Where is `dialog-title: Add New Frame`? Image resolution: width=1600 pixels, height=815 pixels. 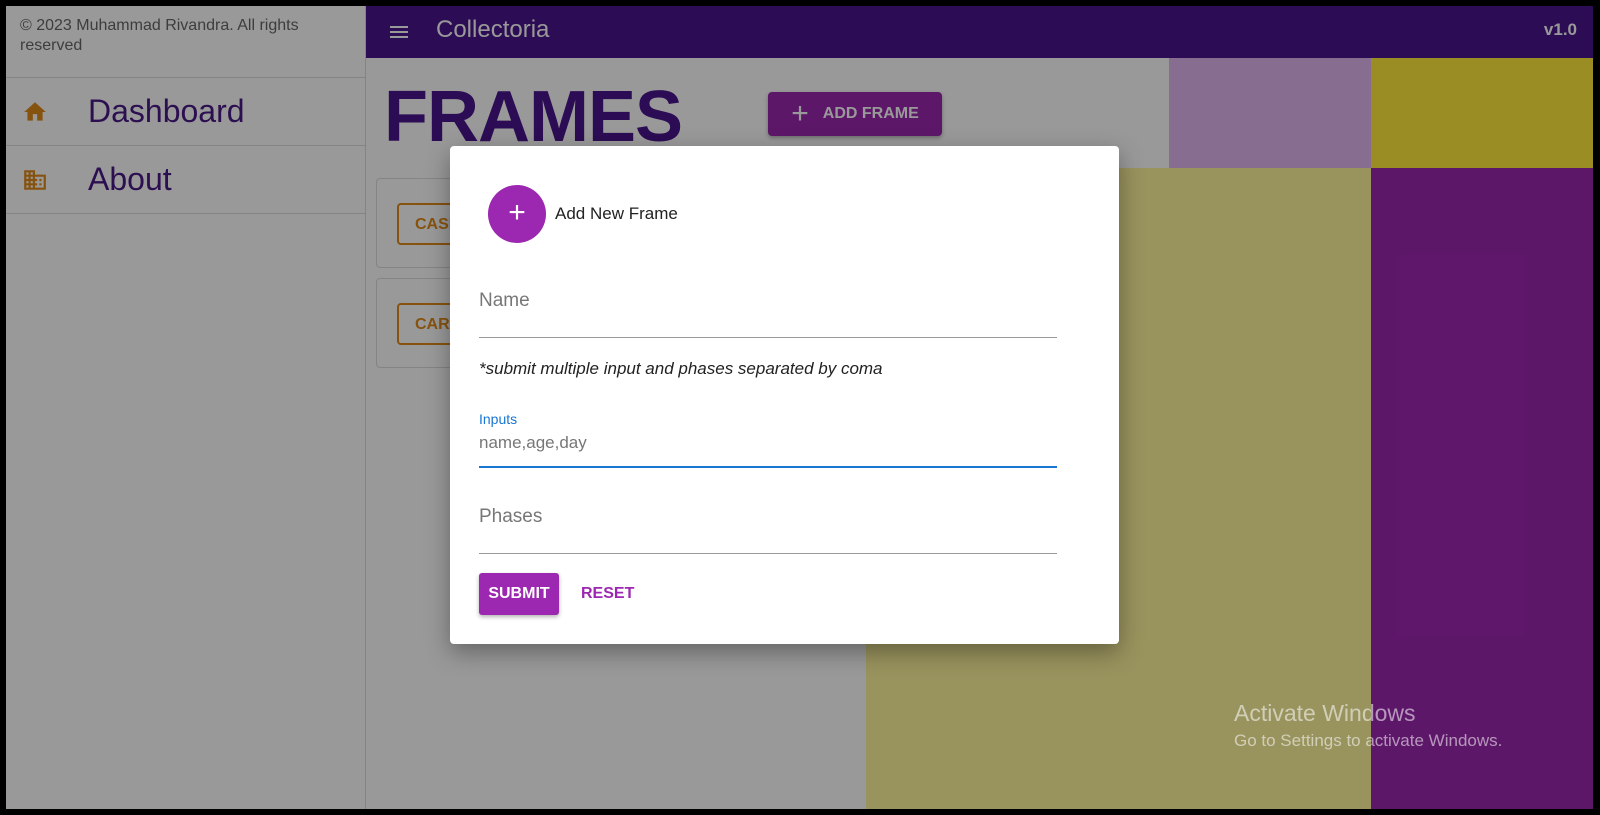 dialog-title: Add New Frame is located at coordinates (616, 213).